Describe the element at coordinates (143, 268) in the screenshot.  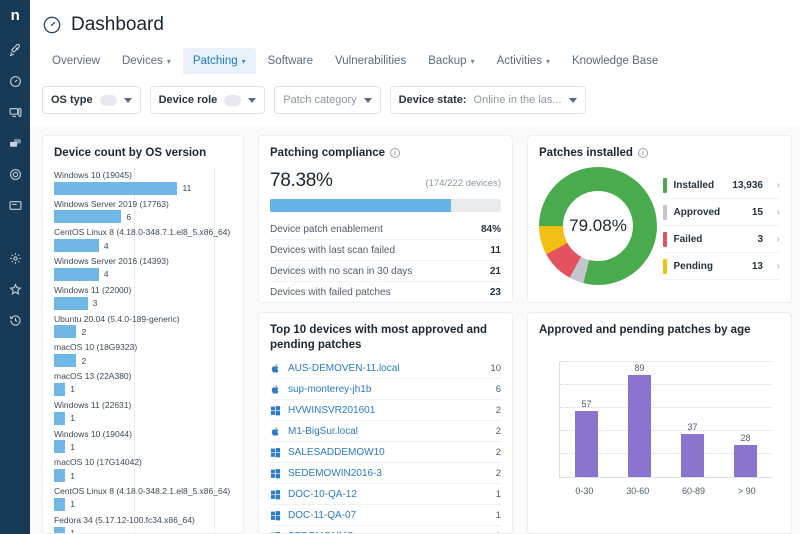
I see `os-version-row: Windows Server 2016 (14393) 4` at that location.